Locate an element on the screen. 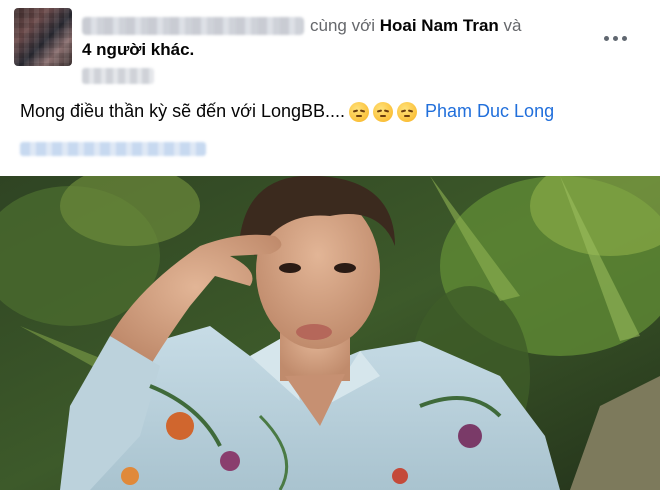  with-text: cùng với is located at coordinates (343, 25).